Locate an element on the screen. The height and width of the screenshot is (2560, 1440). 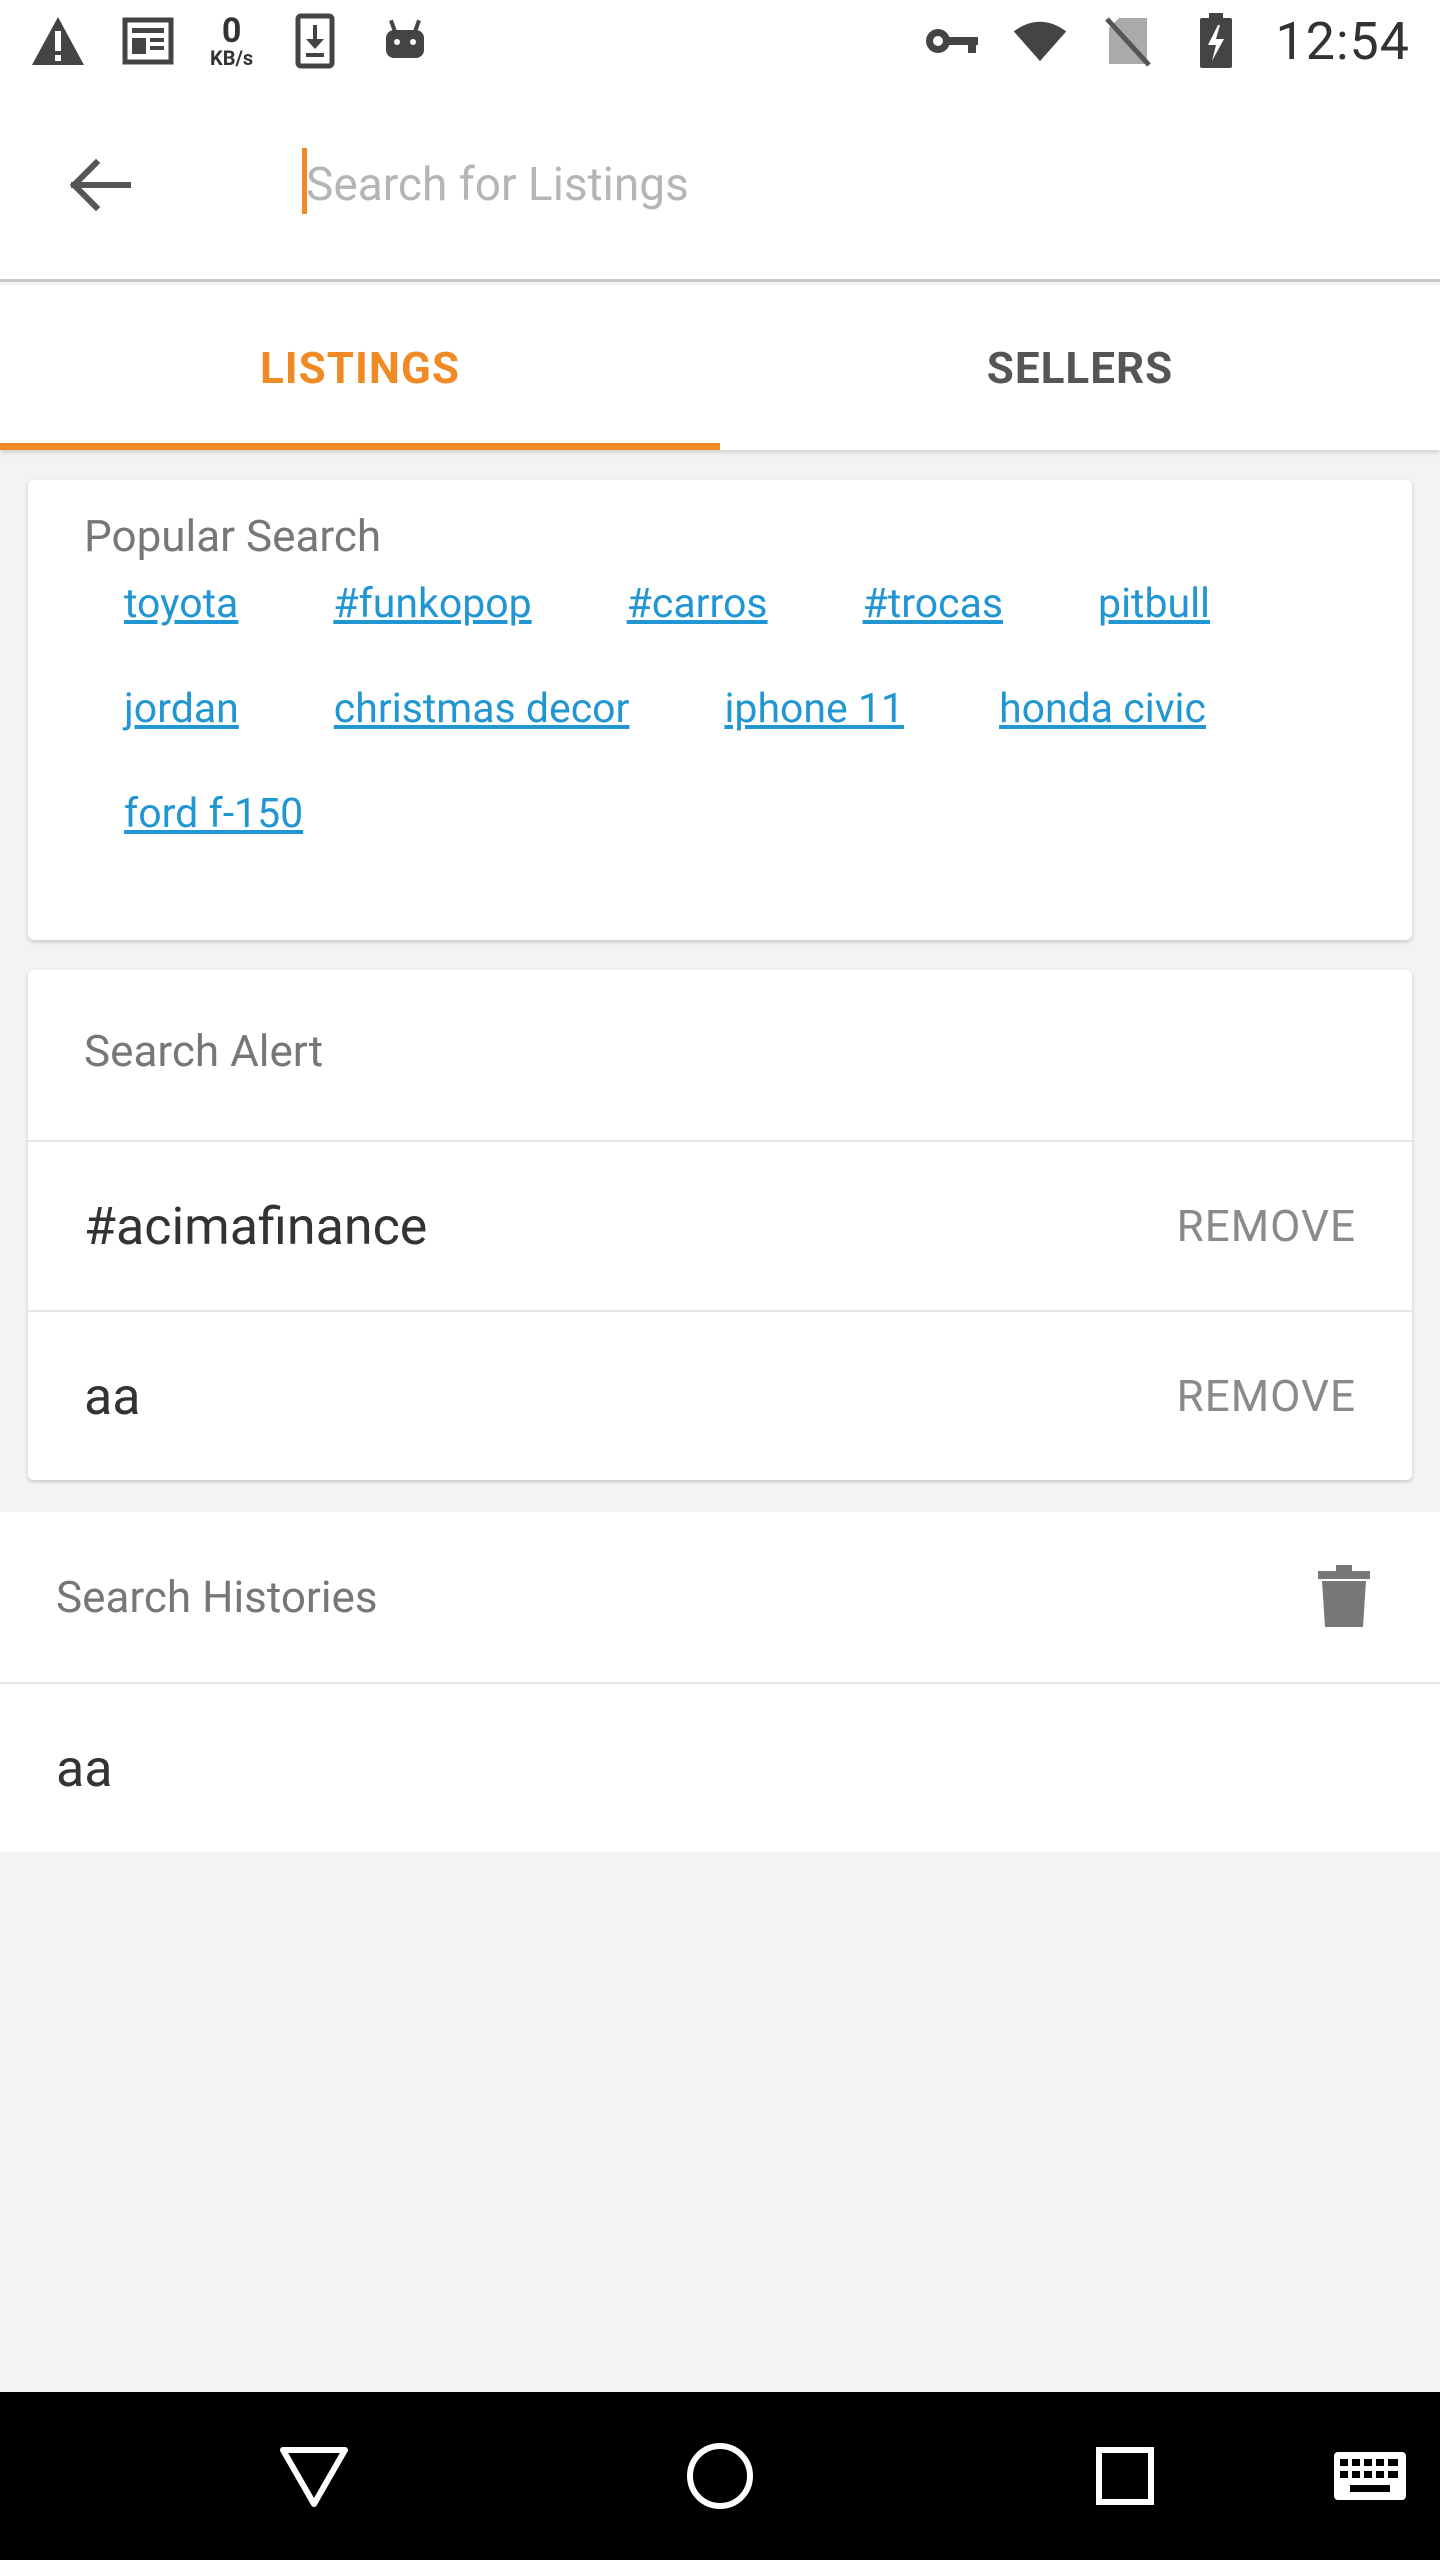
arrow-back-icon is located at coordinates (100, 185).